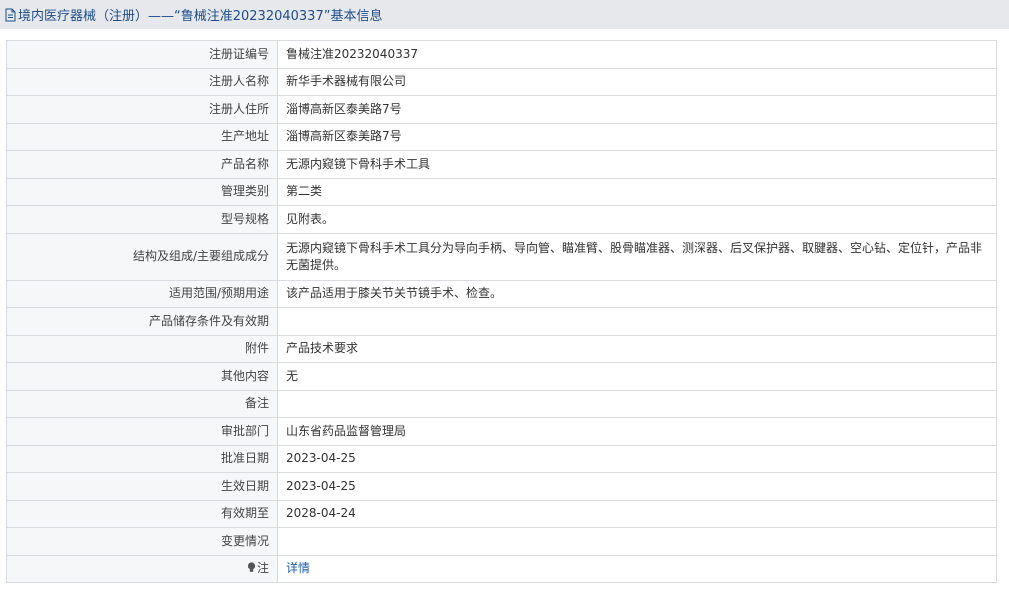 The height and width of the screenshot is (609, 1009). What do you see at coordinates (142, 458) in the screenshot?
I see `row-label: 批准日期` at bounding box center [142, 458].